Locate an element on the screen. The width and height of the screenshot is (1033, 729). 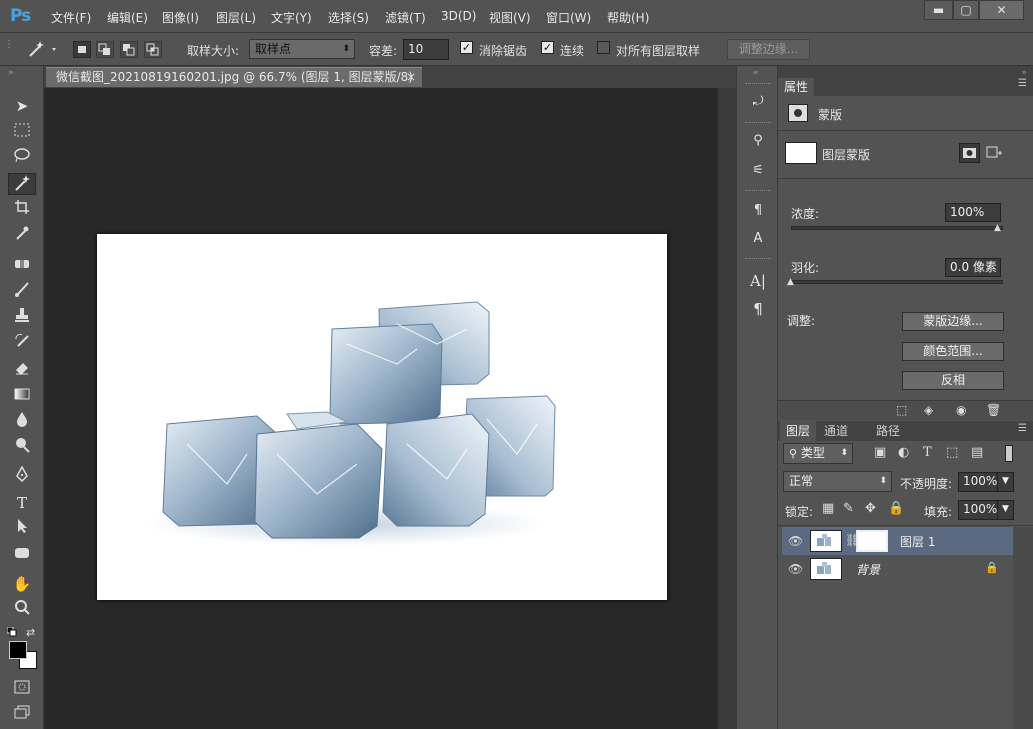
delete-mask-icon: 🗑 is located at coordinates (993, 410).